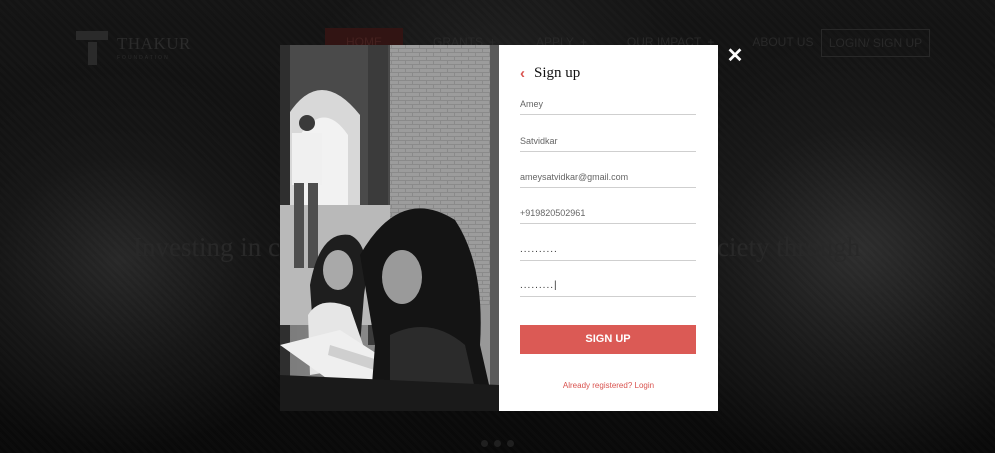 The image size is (995, 453). What do you see at coordinates (608, 339) in the screenshot?
I see `signup-button: SIGN UP` at bounding box center [608, 339].